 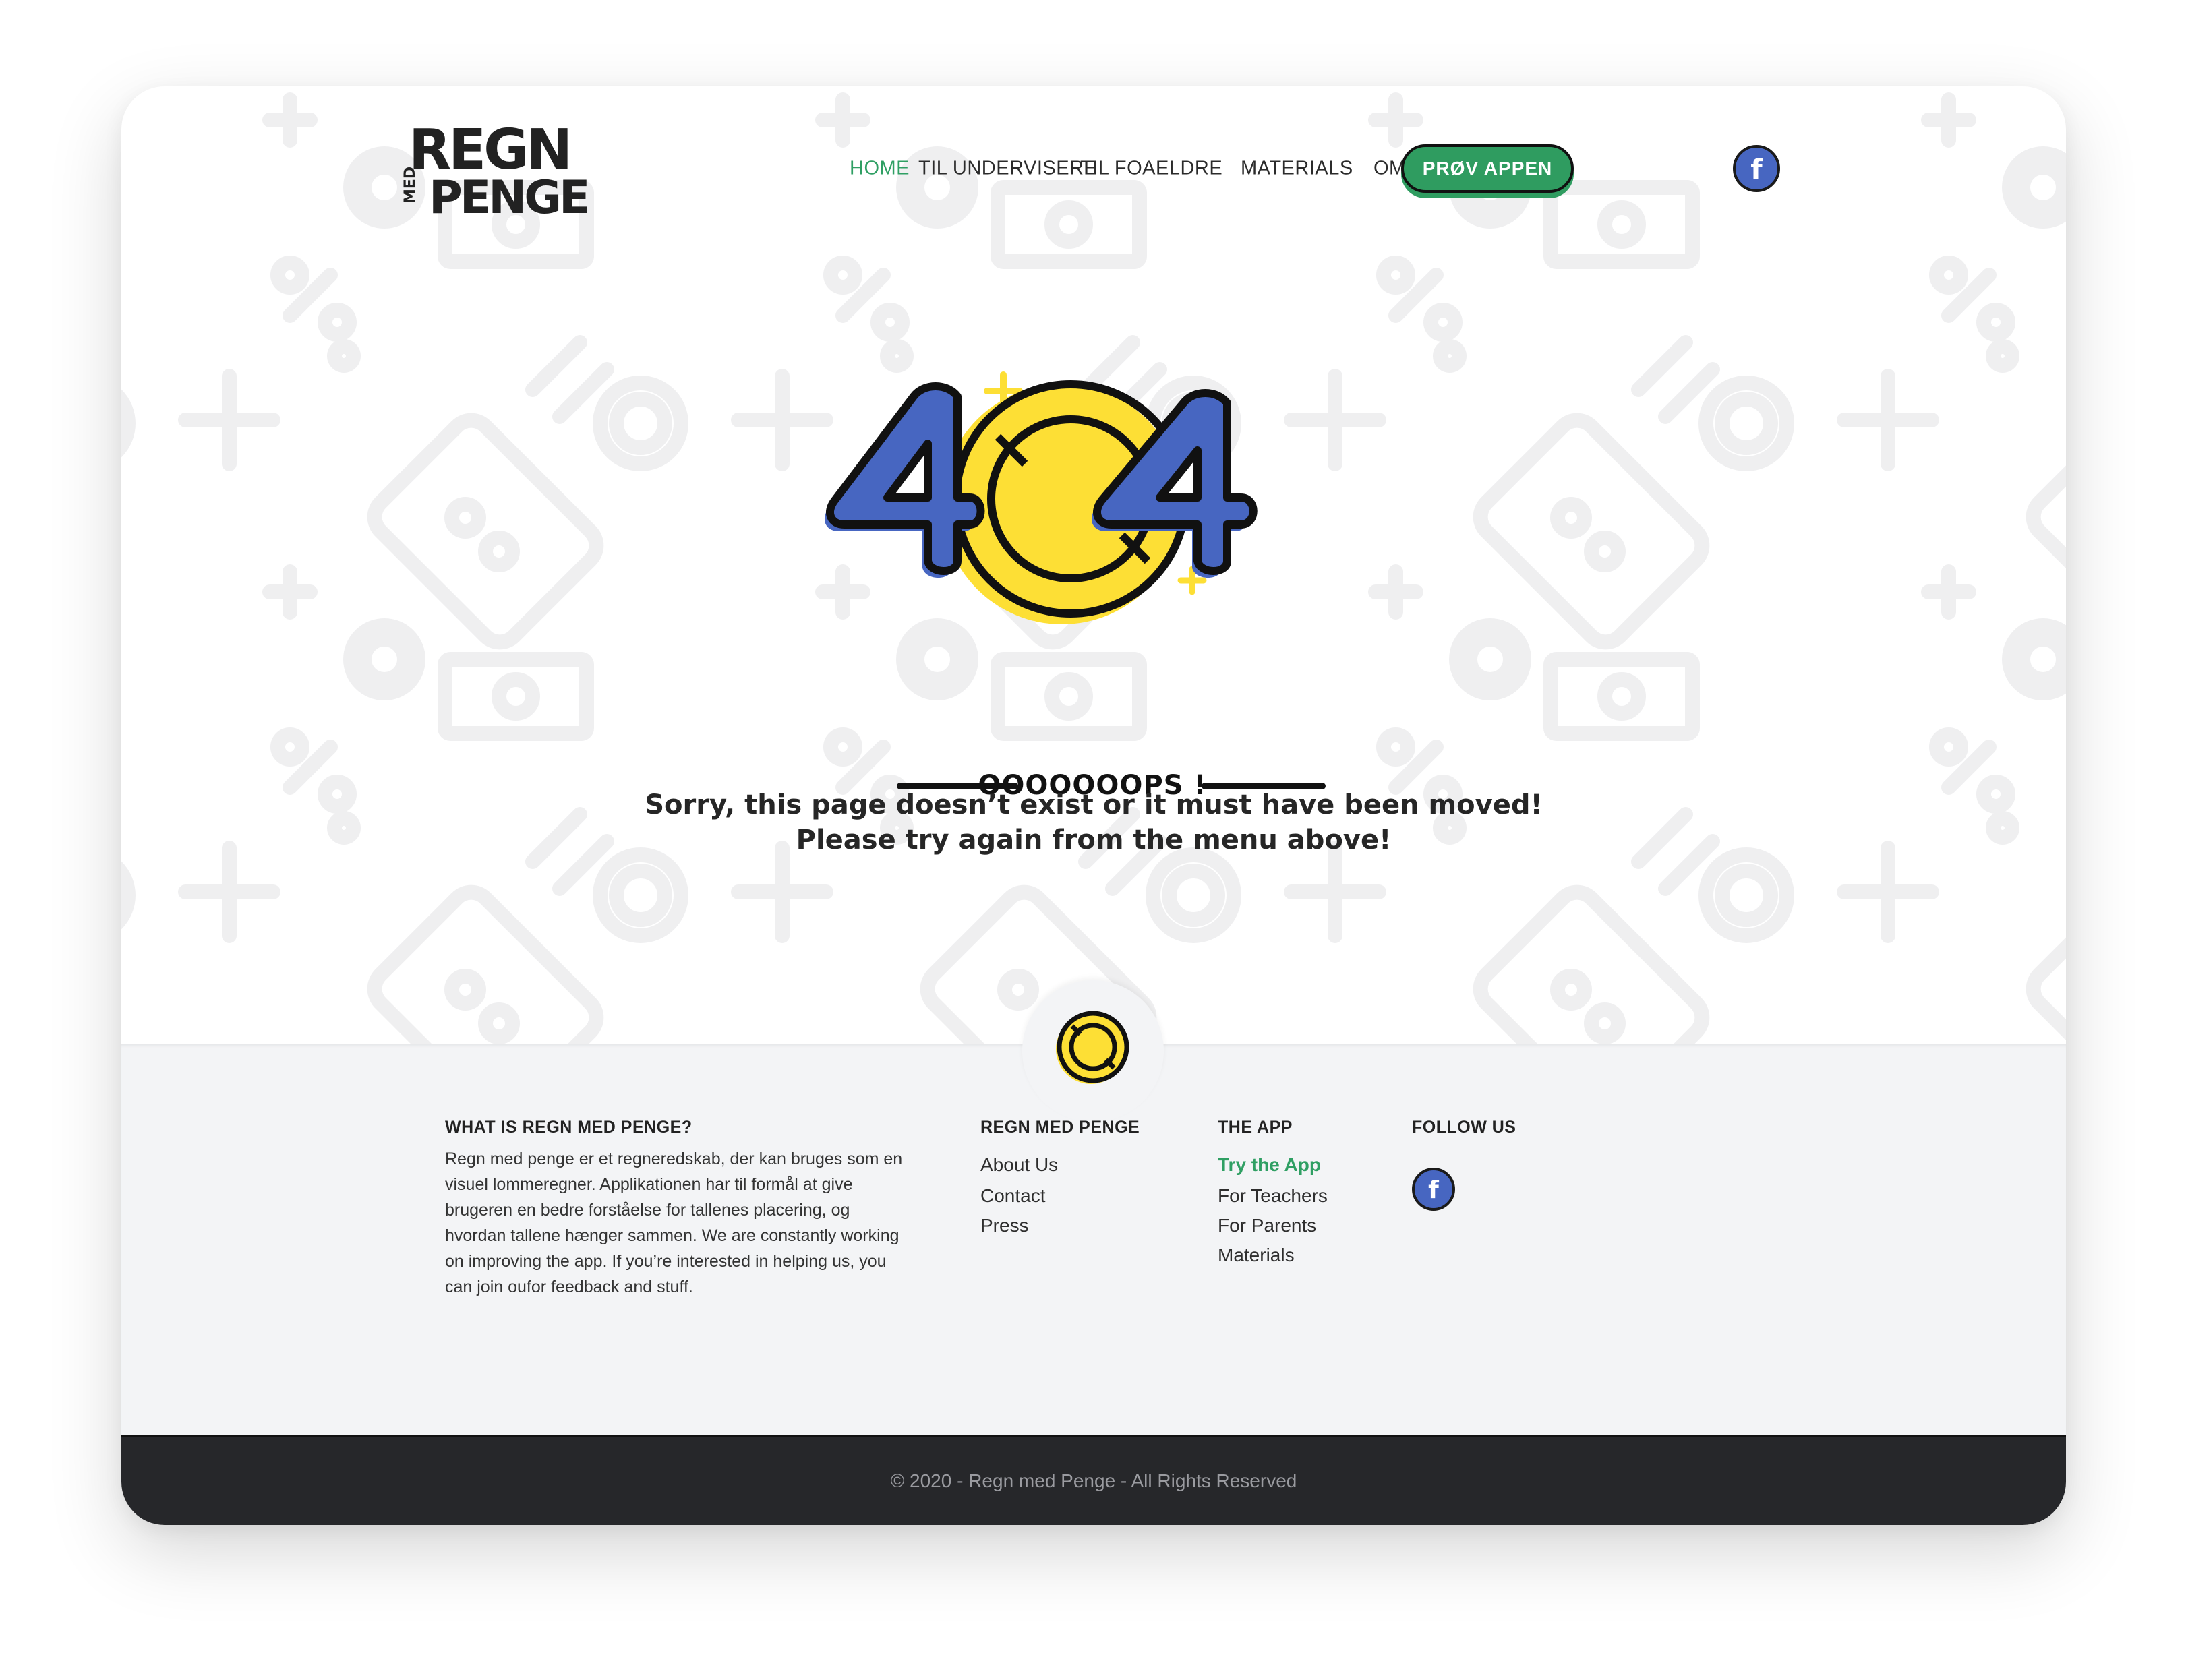 I want to click on coin-icon, so click(x=1092, y=1047).